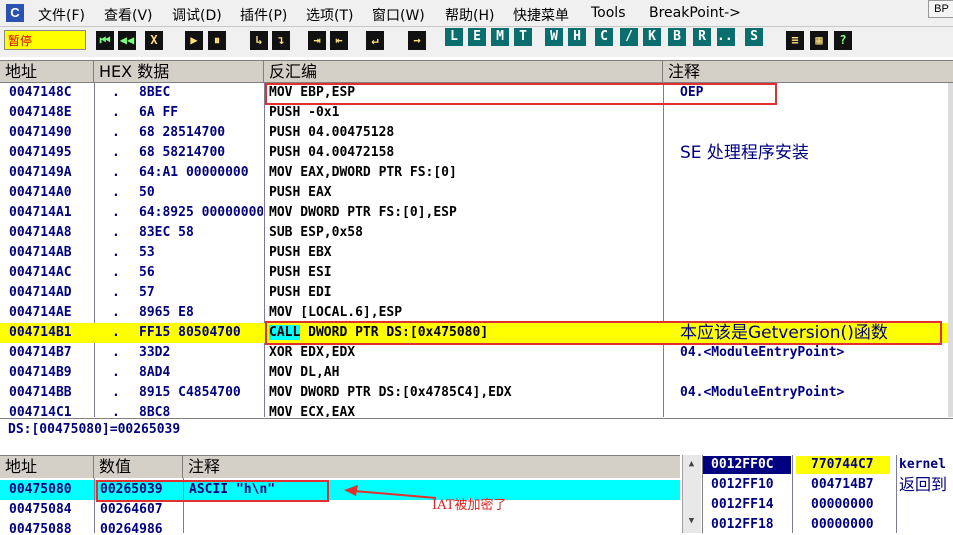 The image size is (953, 535). Describe the element at coordinates (795, 40) in the screenshot. I see `list-icon: ≡` at that location.